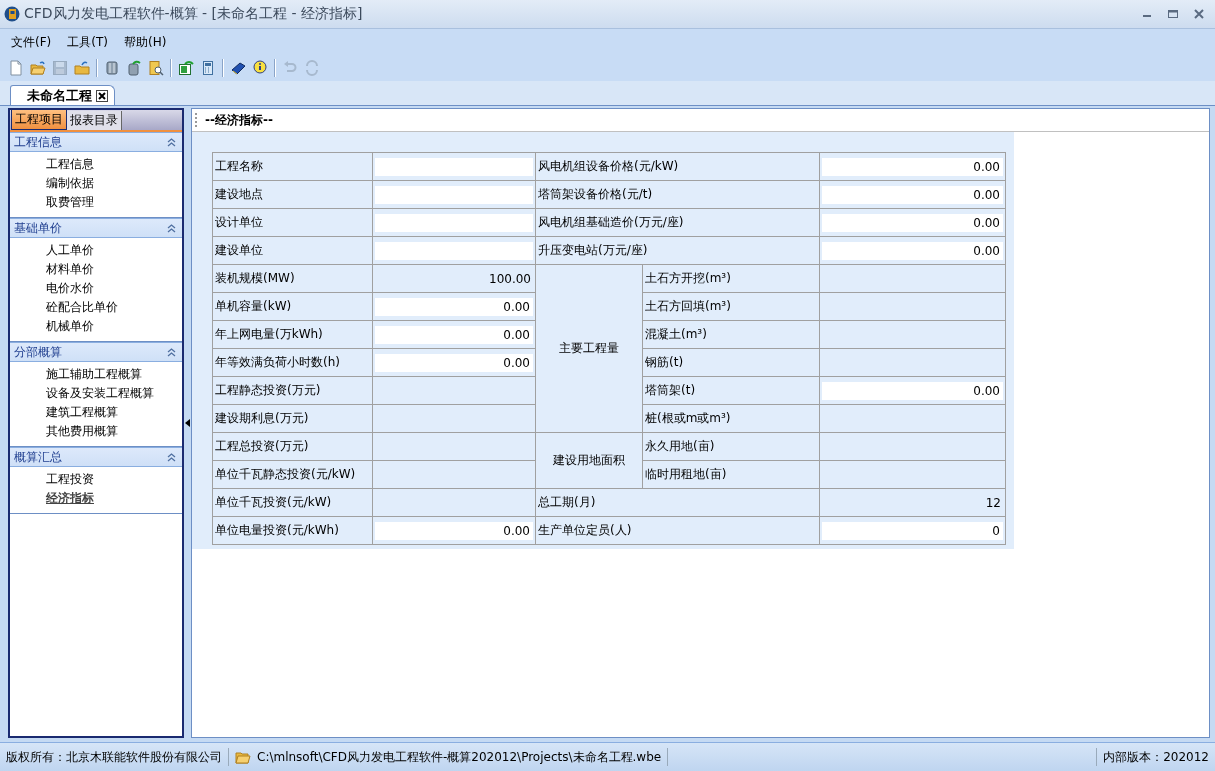  I want to click on nav-link: 编制依据, so click(70, 183).